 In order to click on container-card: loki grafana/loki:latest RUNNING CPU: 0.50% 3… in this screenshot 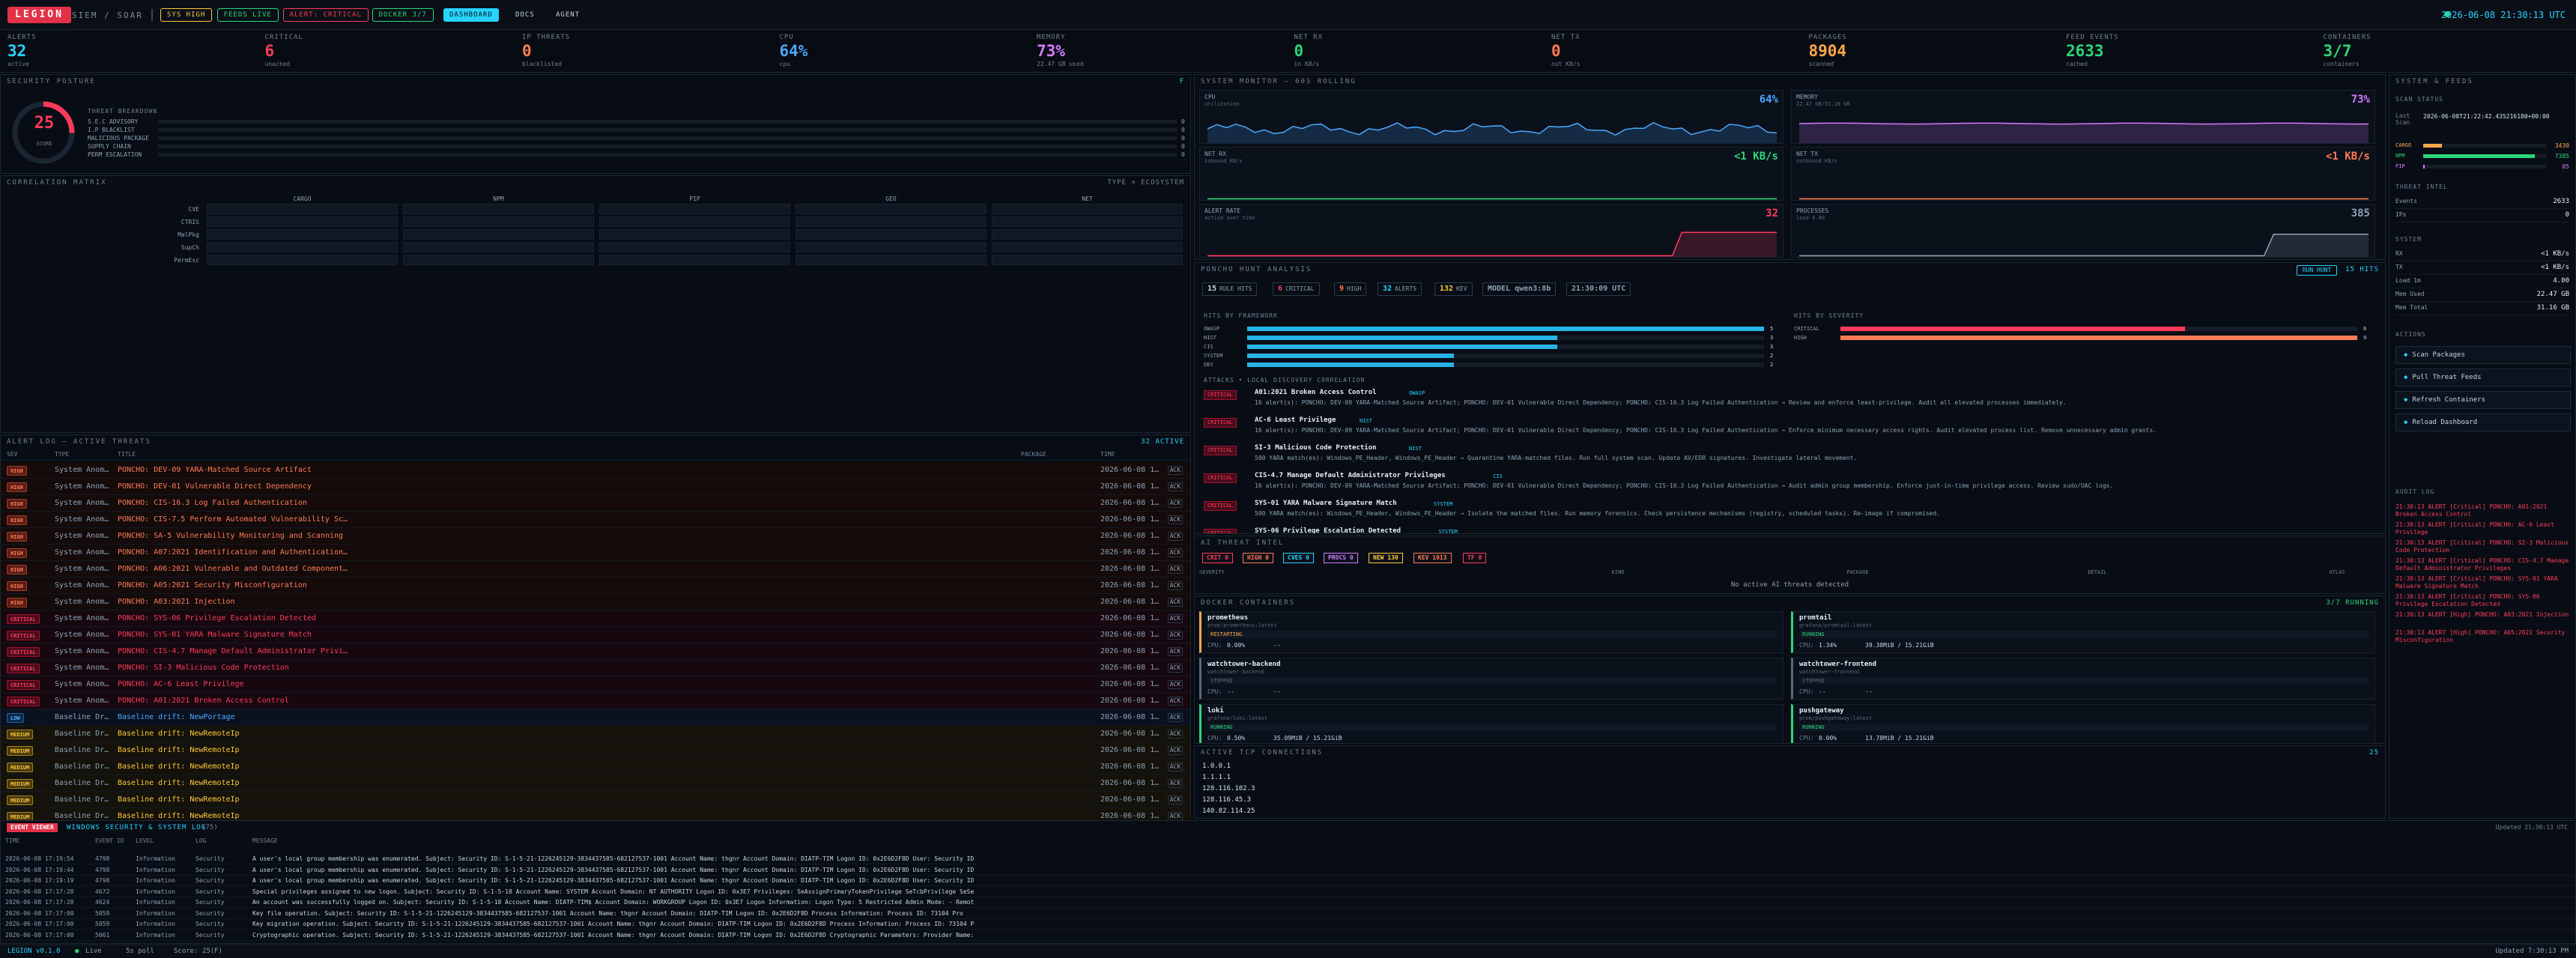, I will do `click(1491, 723)`.